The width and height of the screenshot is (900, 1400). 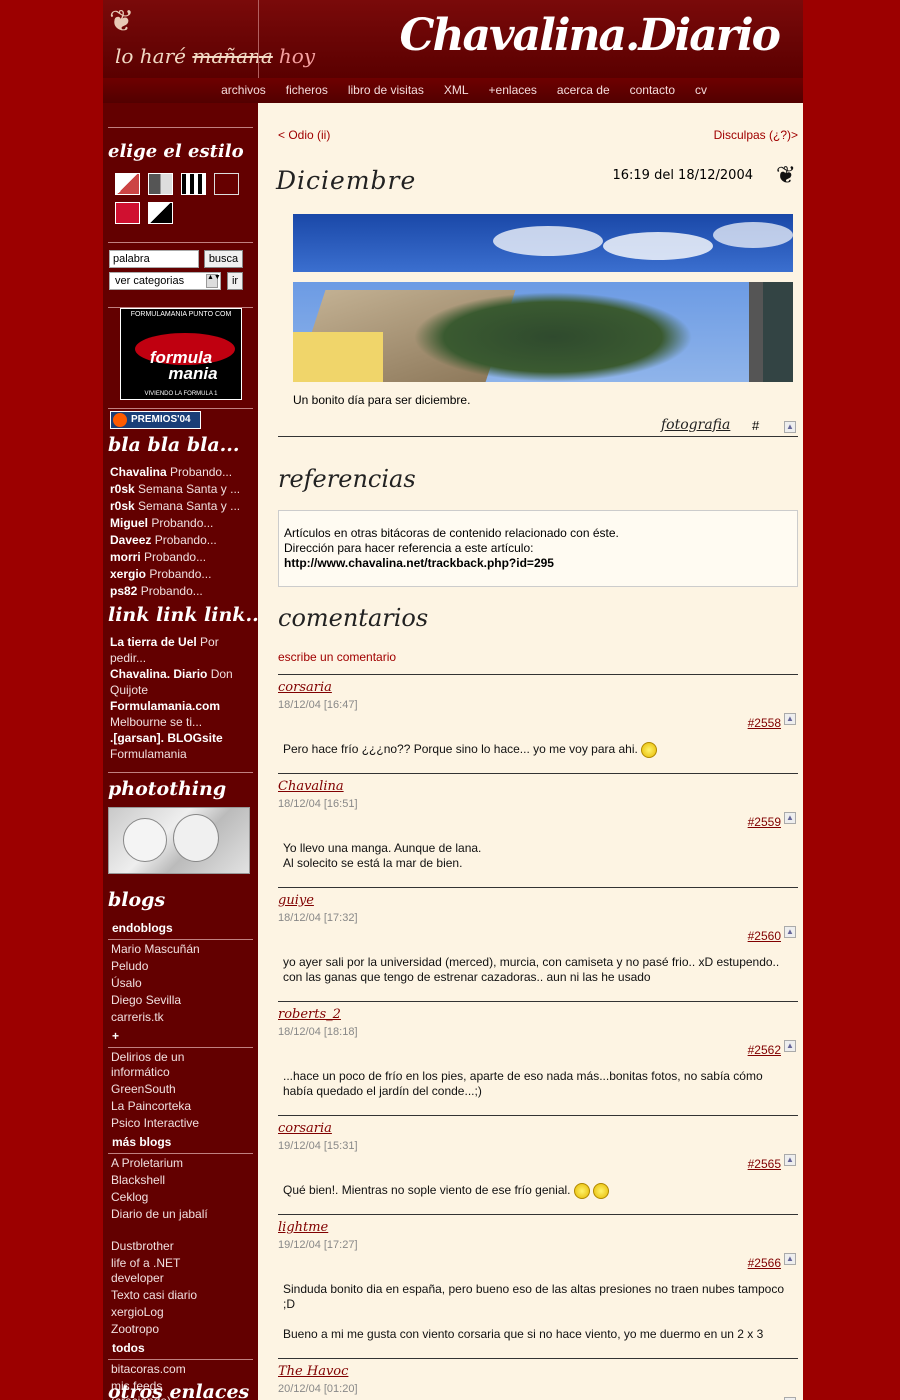 What do you see at coordinates (137, 1017) in the screenshot?
I see `blog-link: carreris.tk` at bounding box center [137, 1017].